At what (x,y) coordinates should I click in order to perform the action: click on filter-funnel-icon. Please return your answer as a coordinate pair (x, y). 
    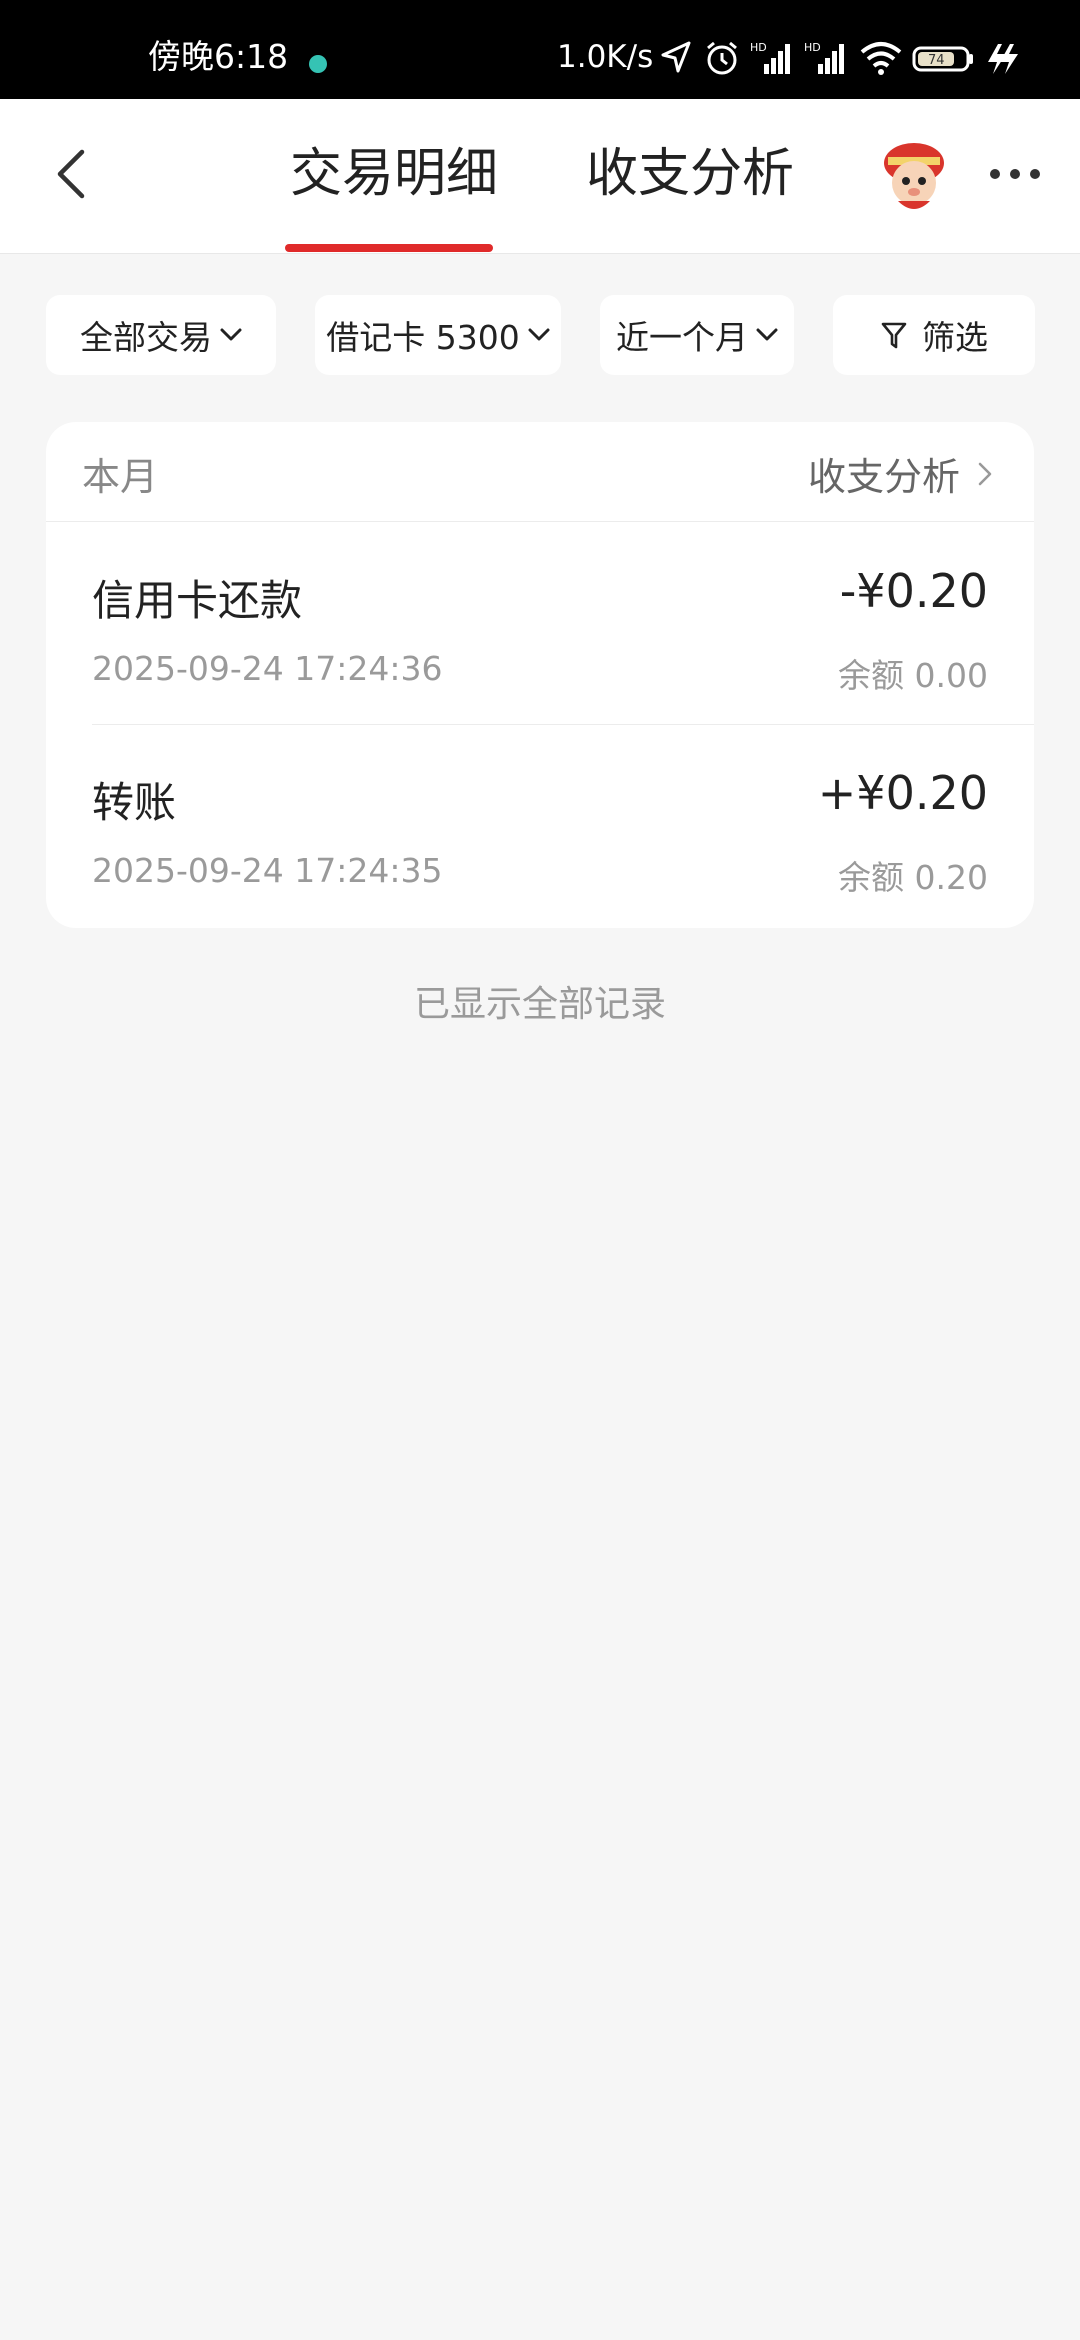
    Looking at the image, I should click on (894, 335).